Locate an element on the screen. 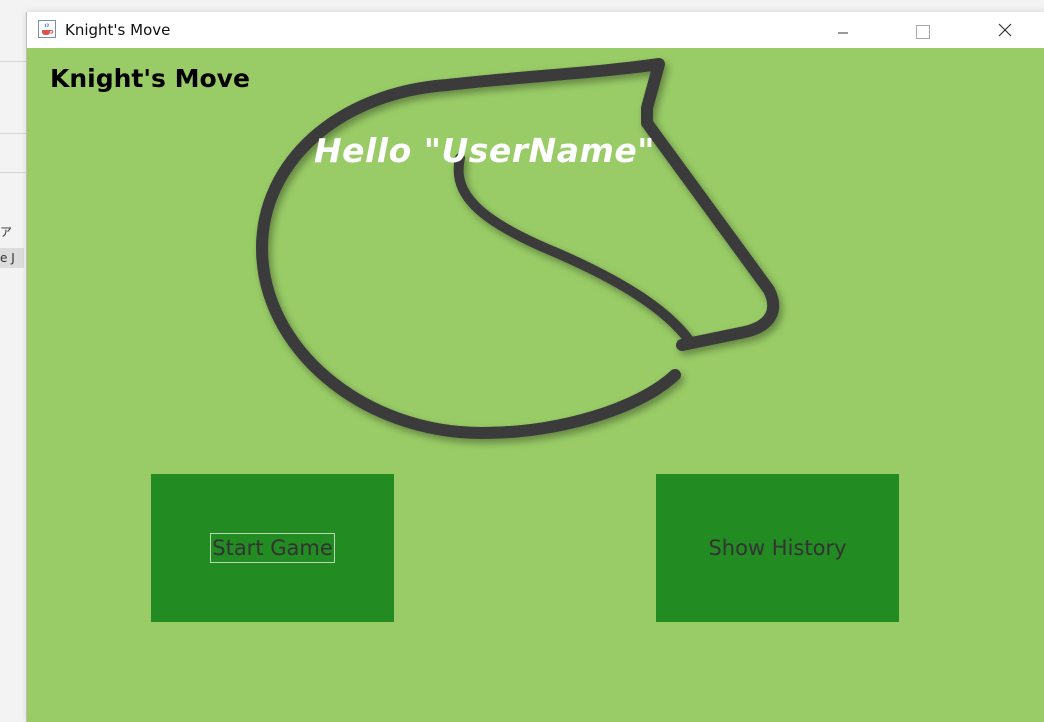  app-heading: Knight's Move is located at coordinates (150, 78).